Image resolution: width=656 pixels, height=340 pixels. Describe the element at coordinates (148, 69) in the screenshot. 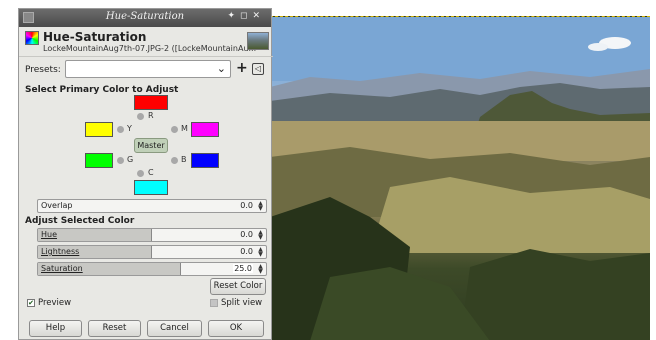

I see `presets-combo: ⌄` at that location.